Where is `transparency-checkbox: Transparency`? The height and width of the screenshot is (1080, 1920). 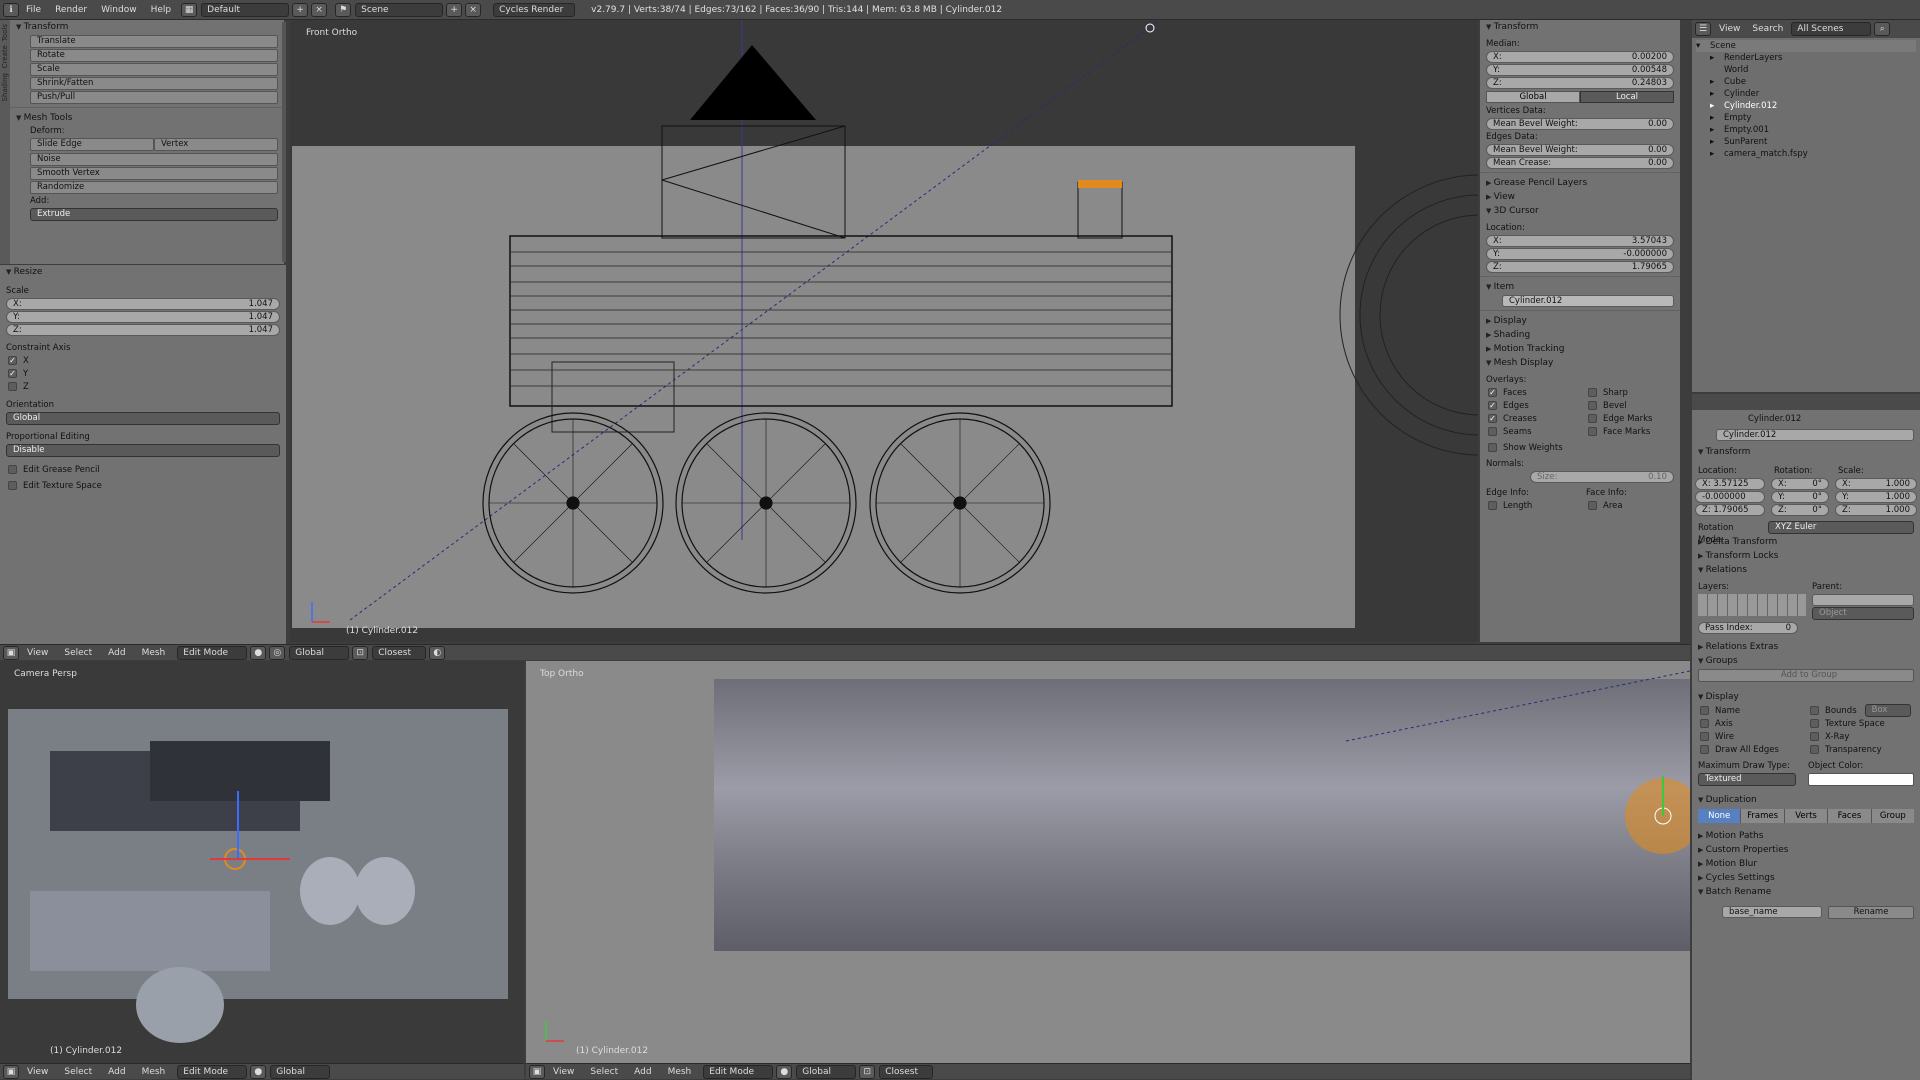 transparency-checkbox: Transparency is located at coordinates (1861, 749).